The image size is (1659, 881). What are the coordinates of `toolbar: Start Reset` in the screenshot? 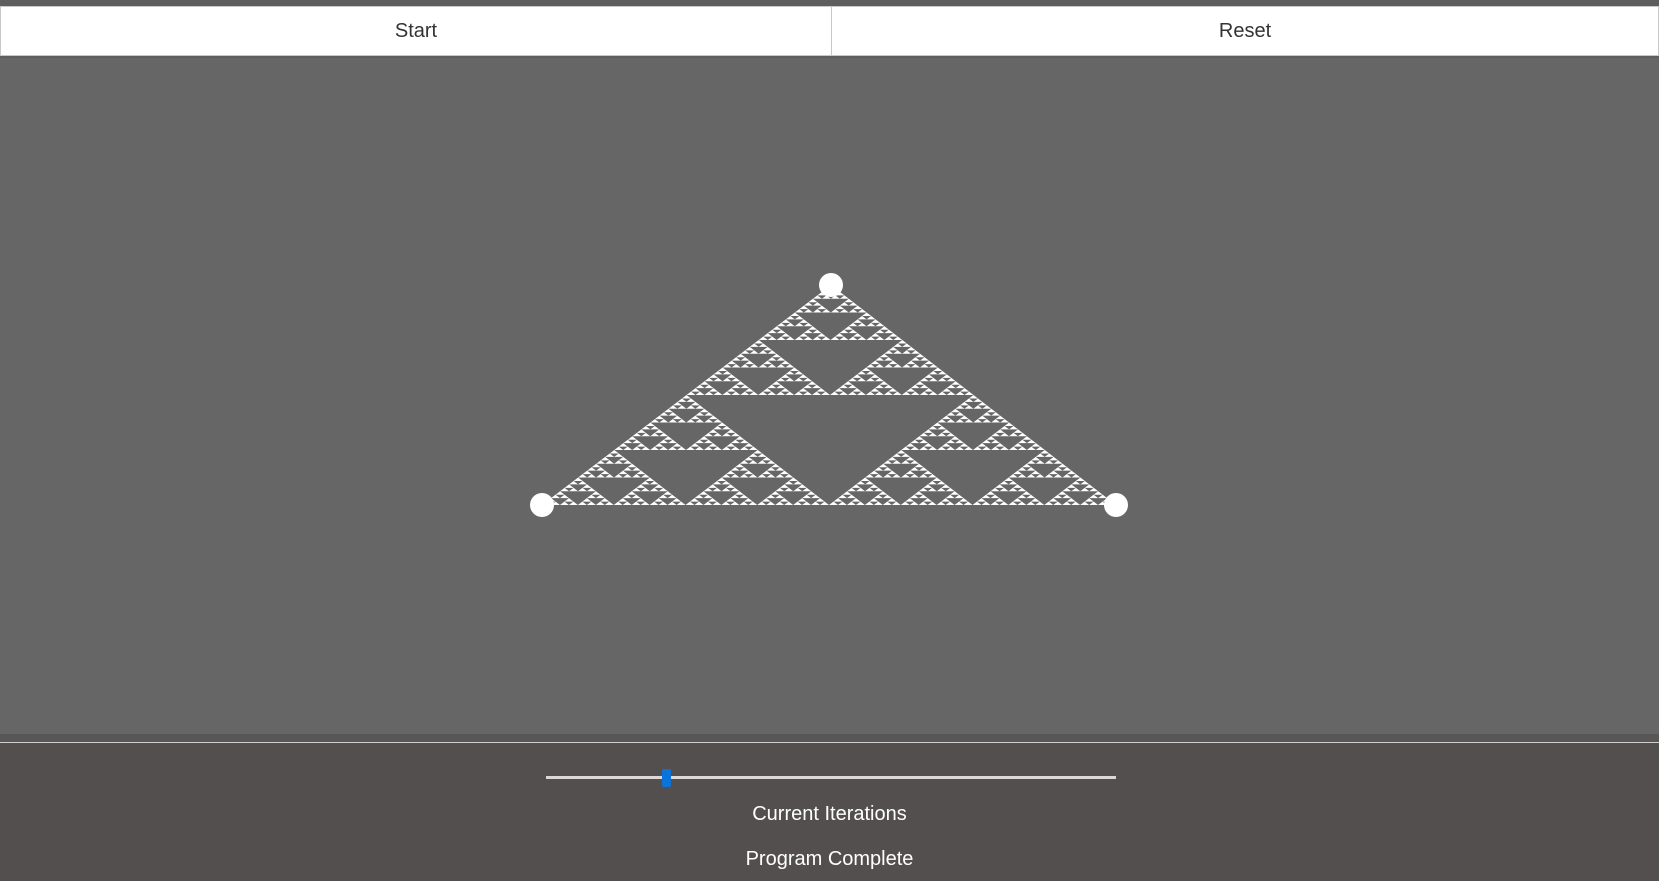 It's located at (829, 29).